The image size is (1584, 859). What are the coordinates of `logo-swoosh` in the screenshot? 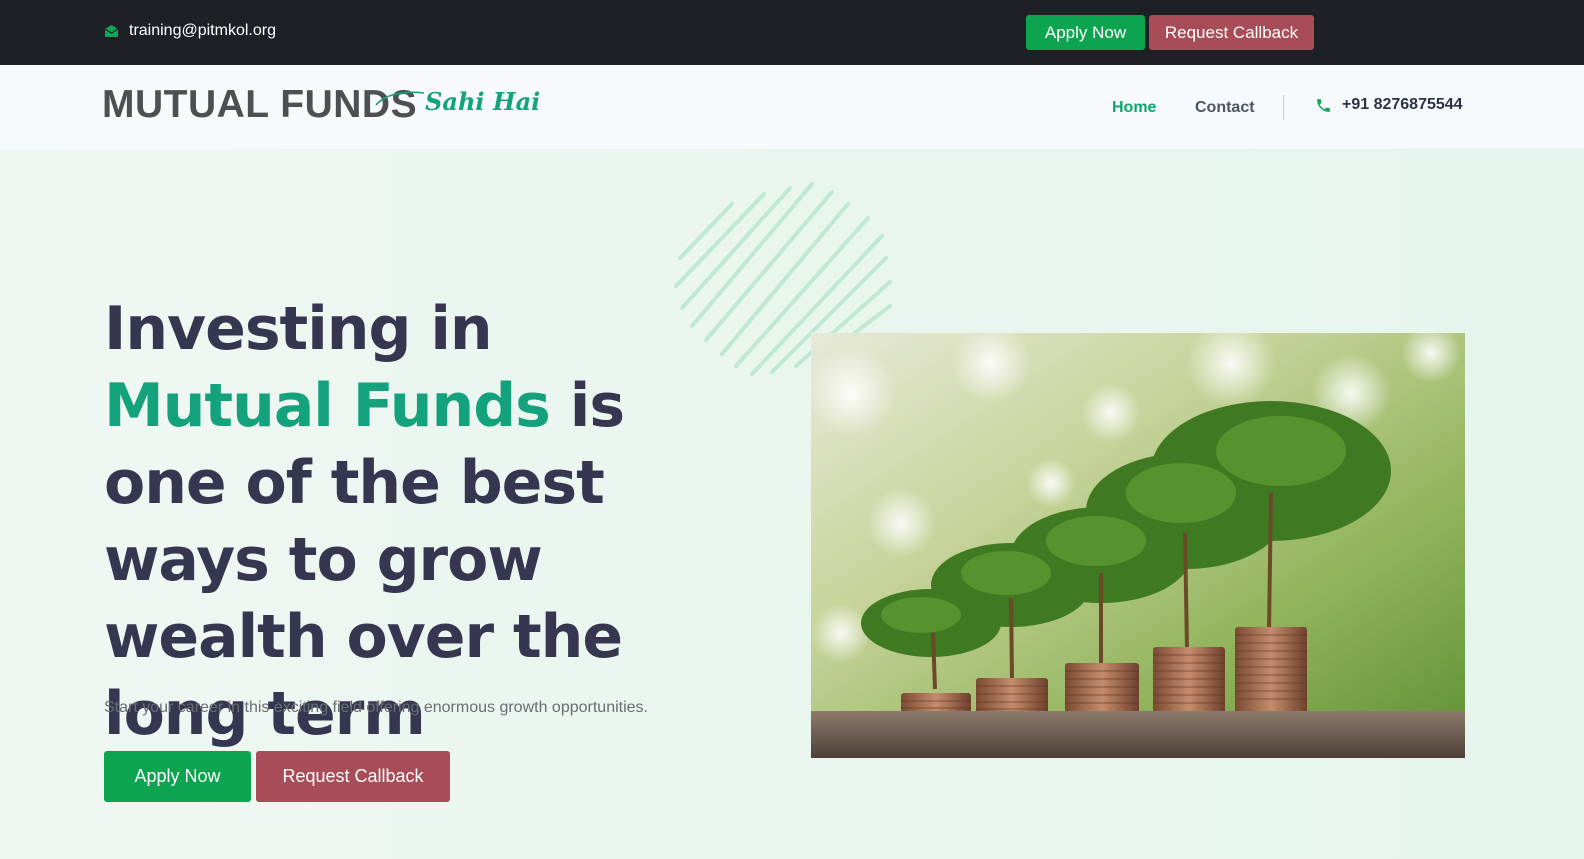 It's located at (400, 98).